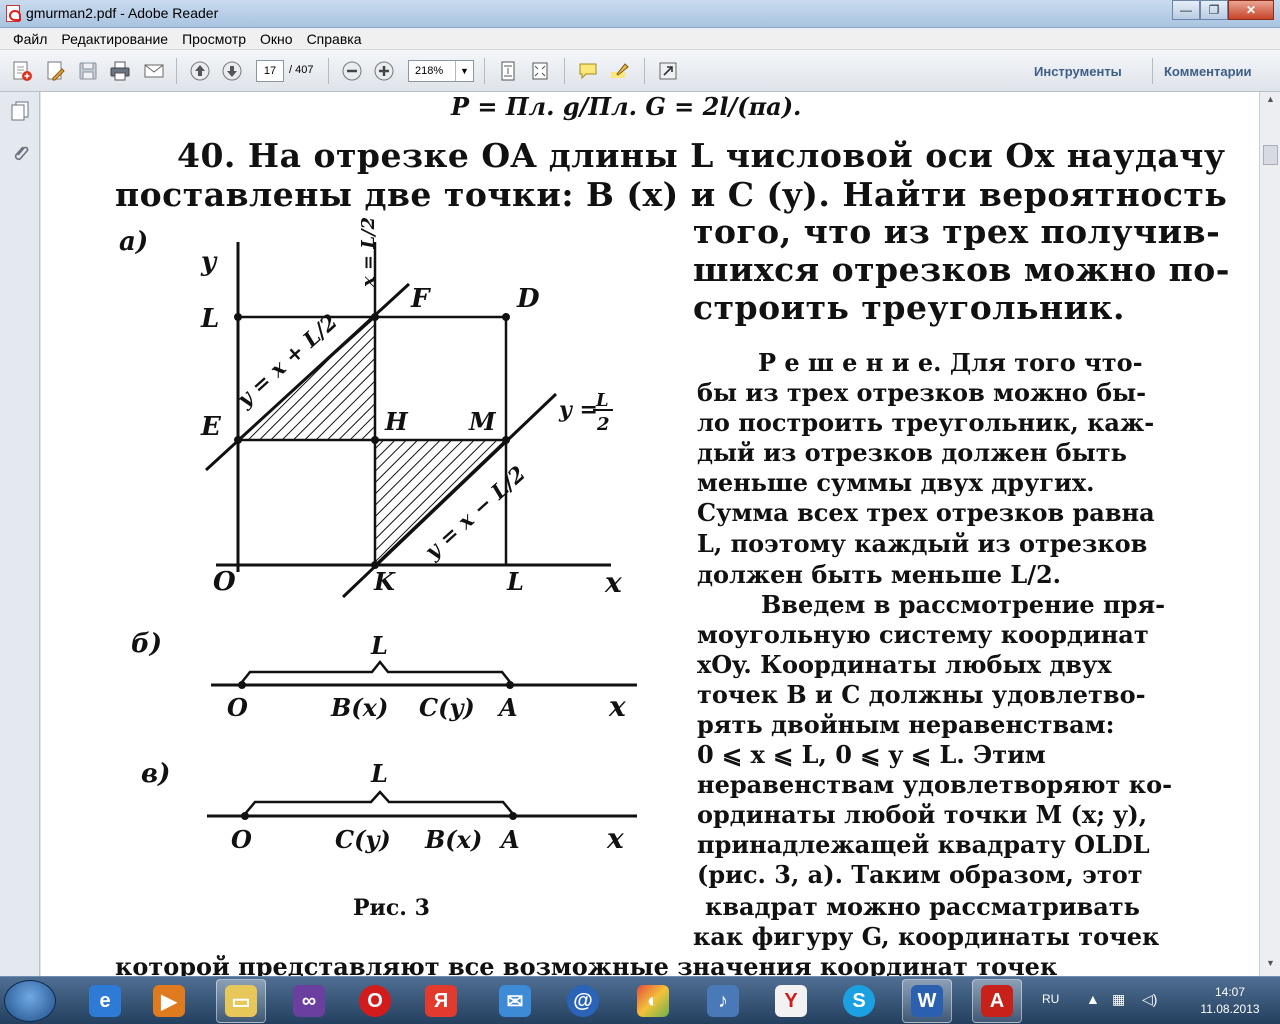  I want to click on solution-line: принадлежащей квадрату OLDL, so click(923, 844).